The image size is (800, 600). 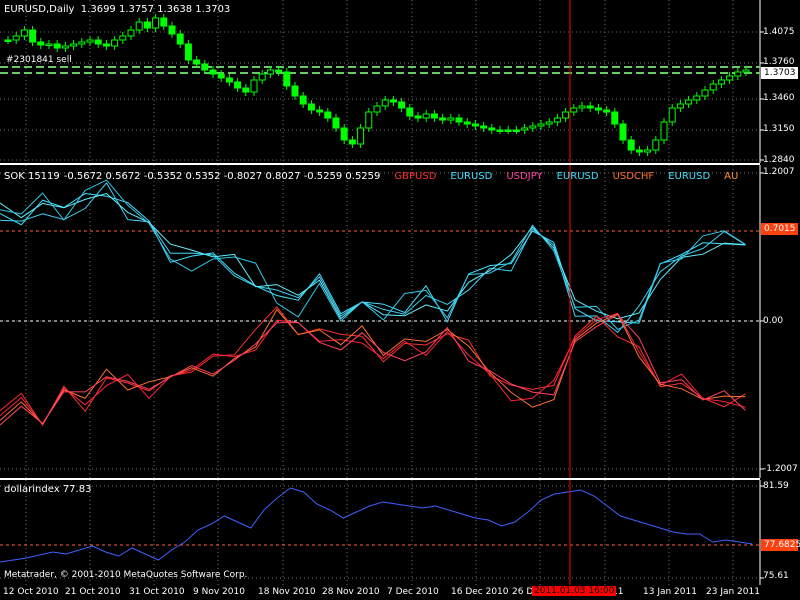 I want to click on x-tick: 7 Dec 2010, so click(x=413, y=592).